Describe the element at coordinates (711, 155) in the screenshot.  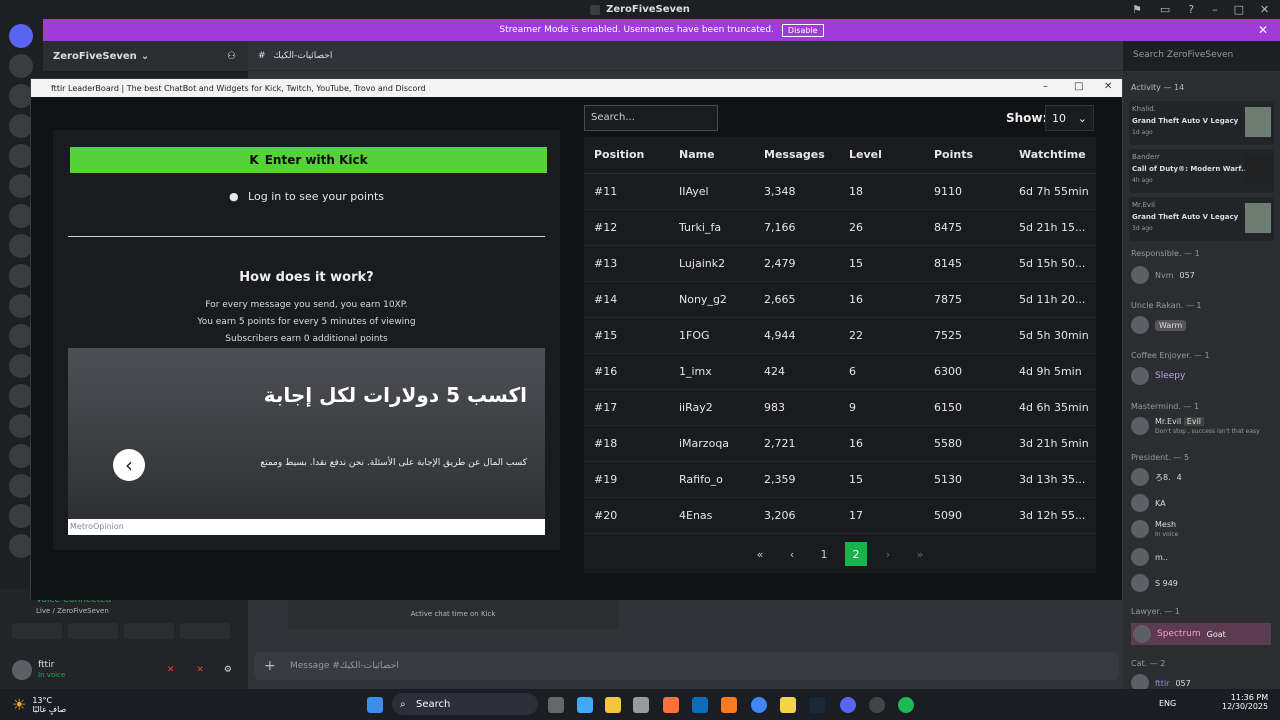
I see `column-header: Name` at that location.